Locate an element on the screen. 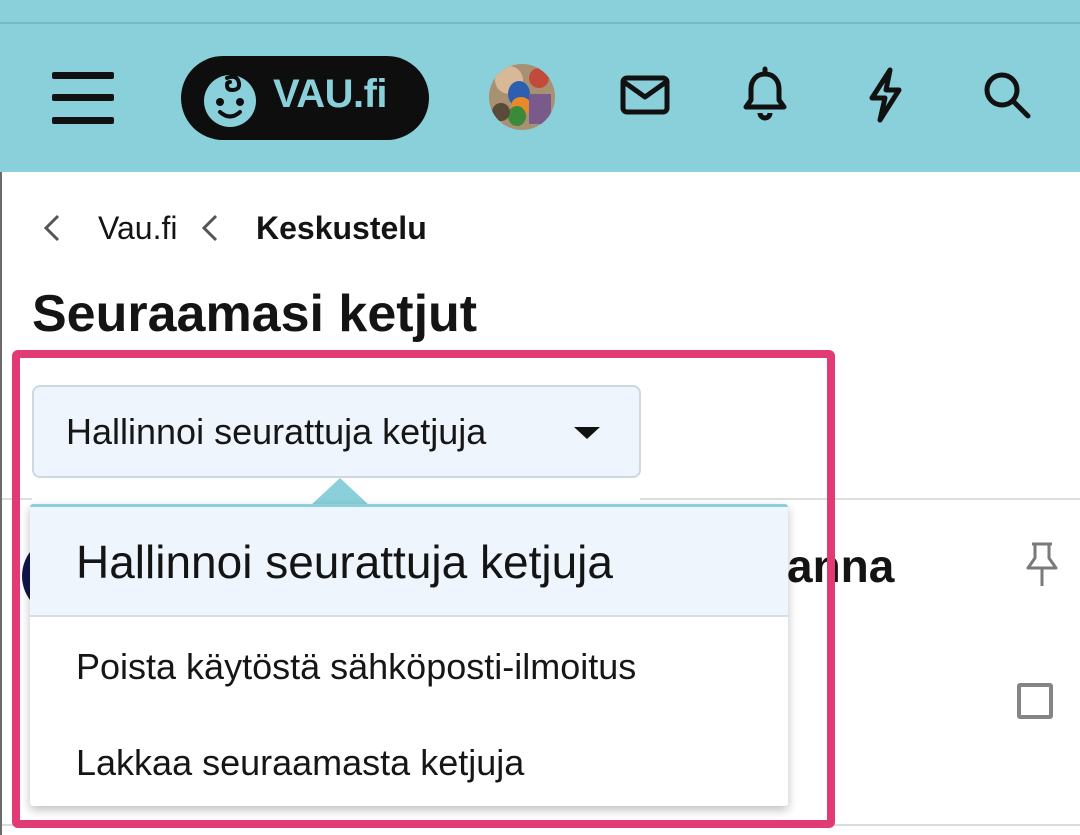  envelope-icon is located at coordinates (645, 95).